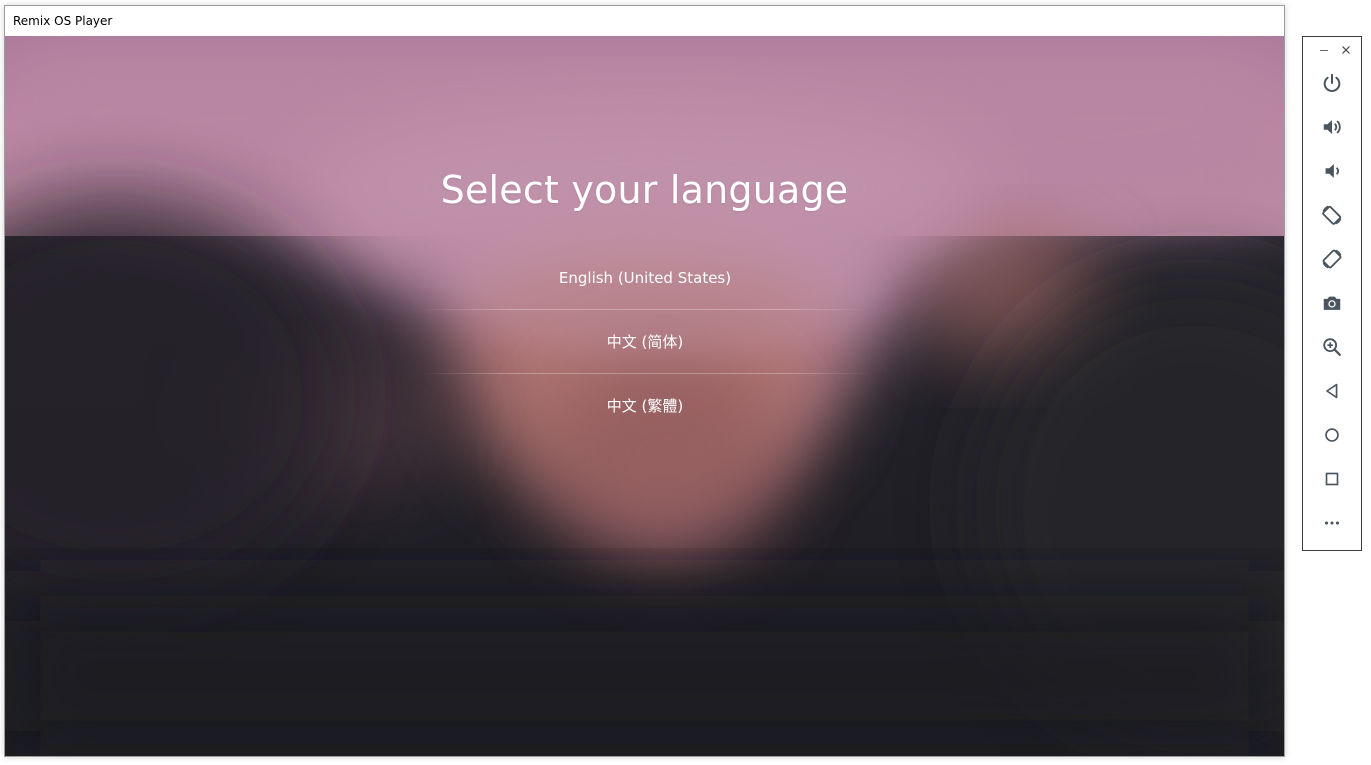 The image size is (1371, 765). I want to click on back-button, so click(1332, 391).